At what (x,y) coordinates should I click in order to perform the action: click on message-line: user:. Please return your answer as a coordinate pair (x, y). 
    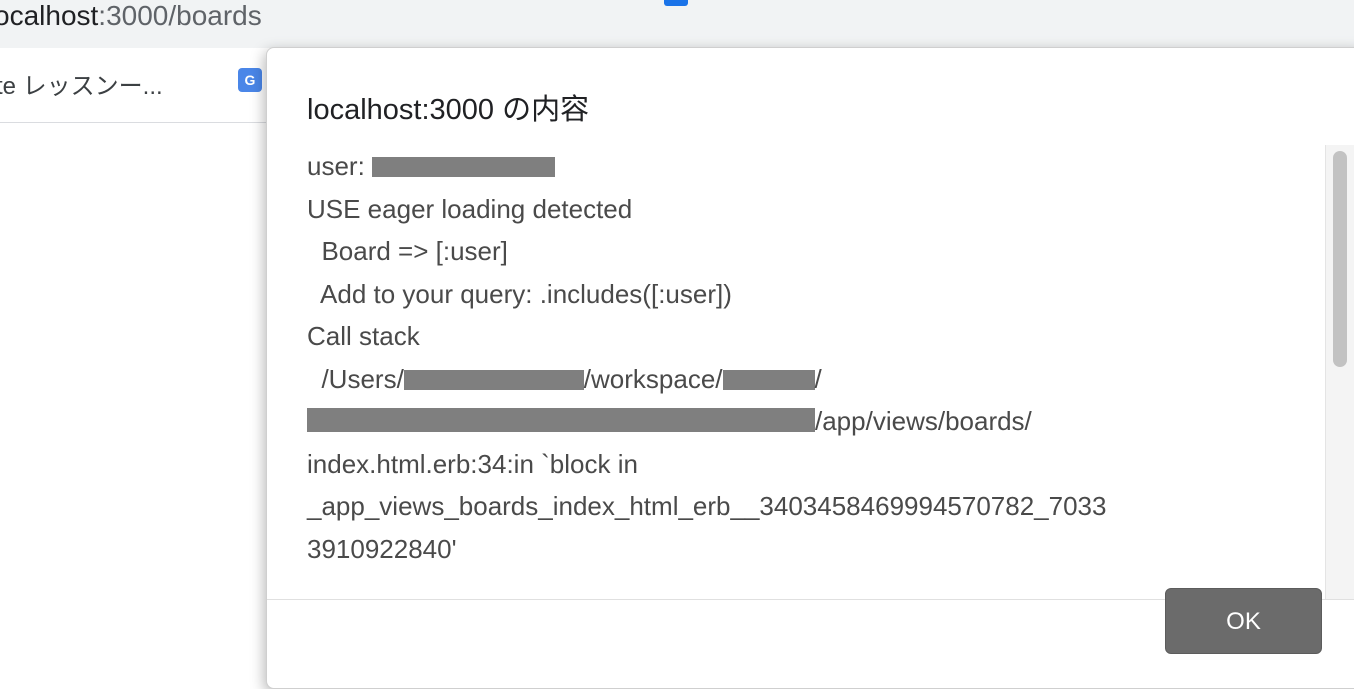
    Looking at the image, I should click on (812, 166).